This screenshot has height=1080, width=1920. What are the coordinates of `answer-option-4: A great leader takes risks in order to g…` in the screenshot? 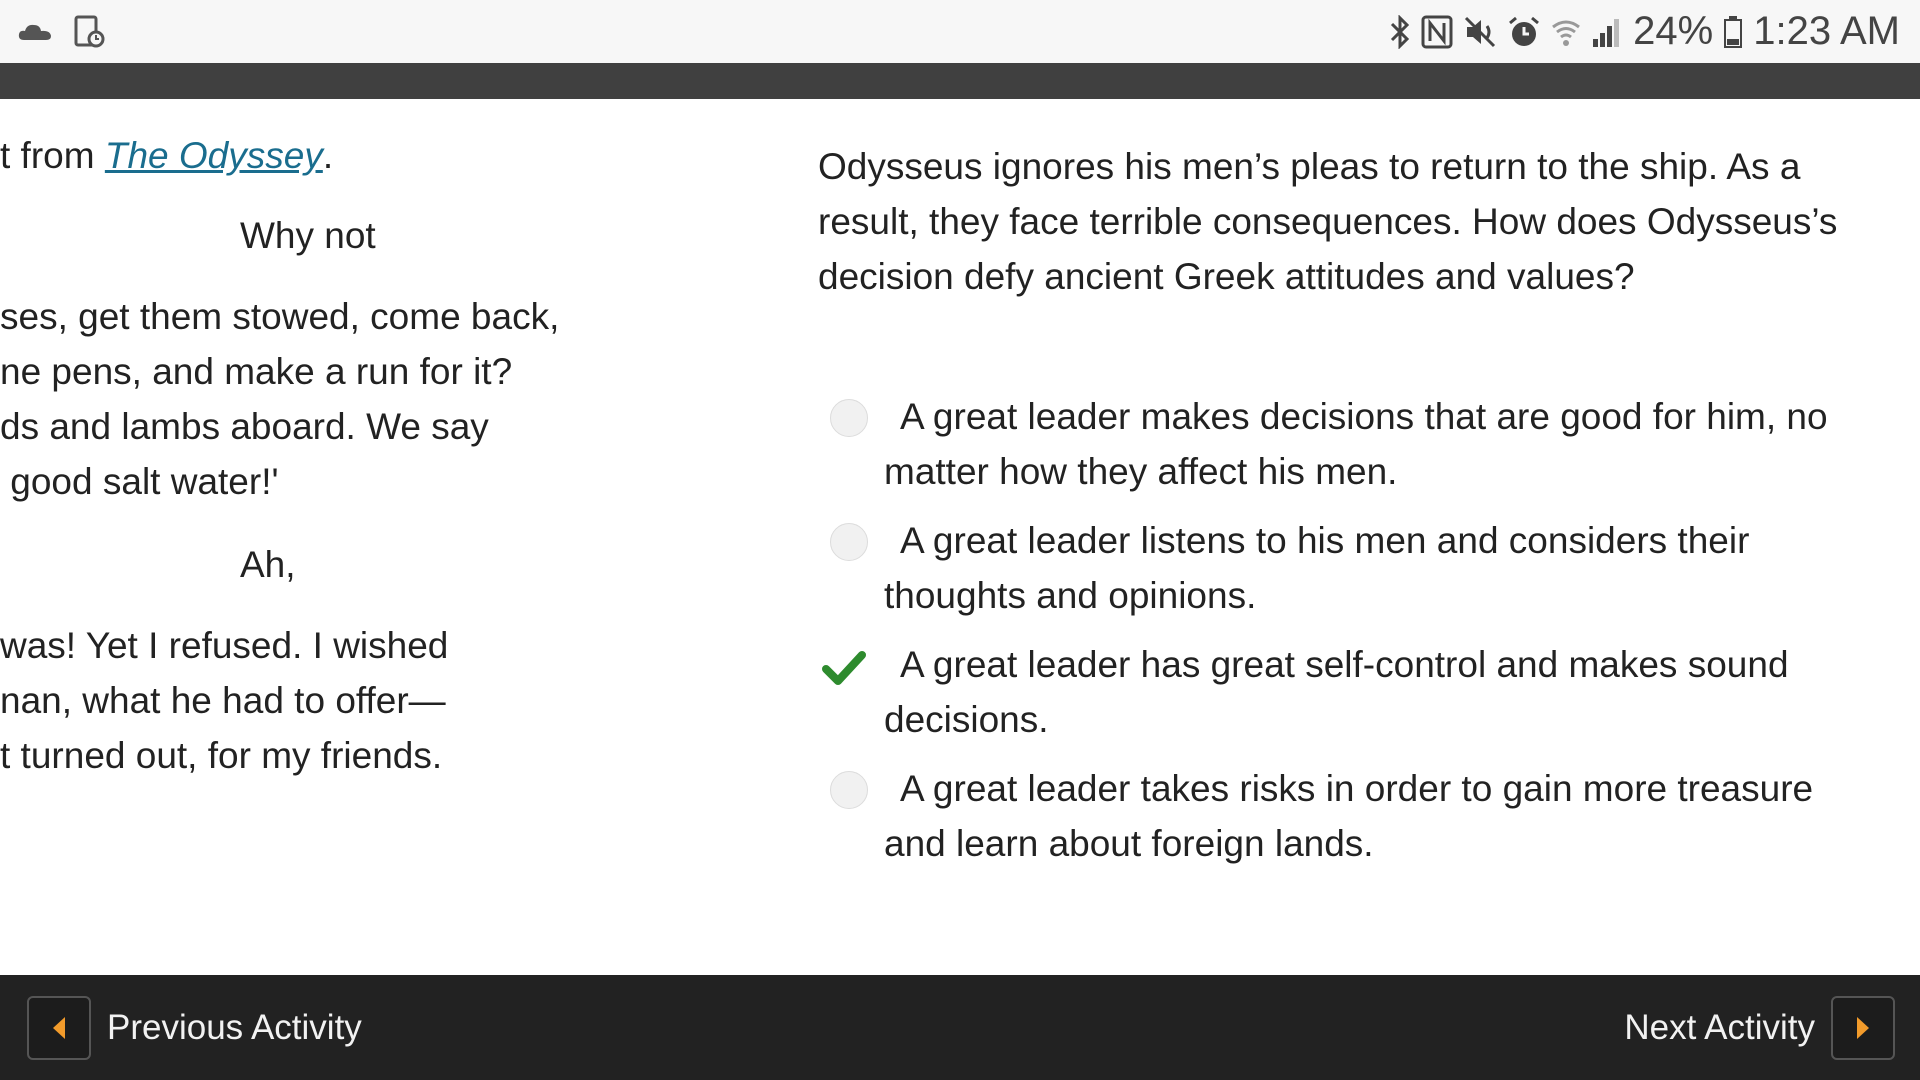 It's located at (1348, 816).